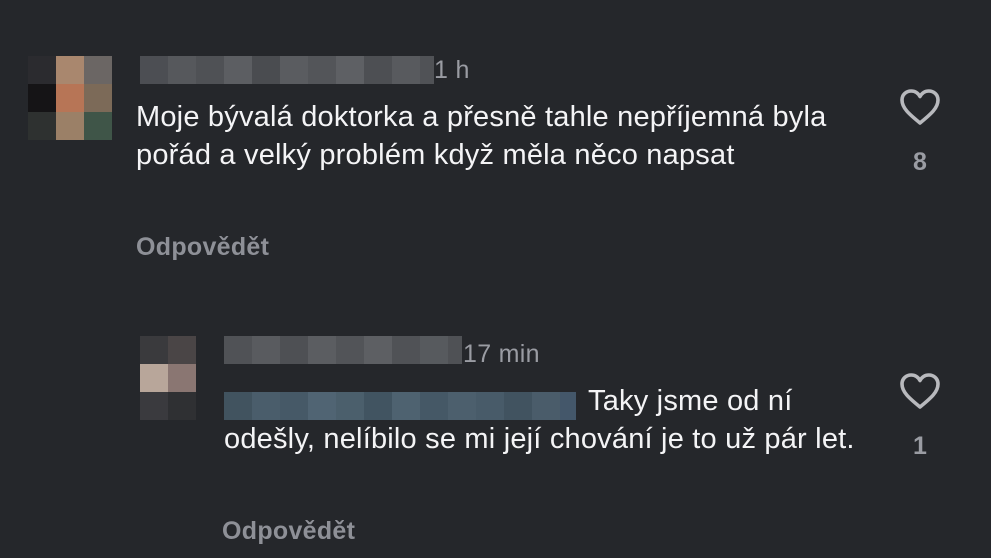 This screenshot has width=991, height=558. What do you see at coordinates (452, 70) in the screenshot?
I see `comment-timestamp: 1 h` at bounding box center [452, 70].